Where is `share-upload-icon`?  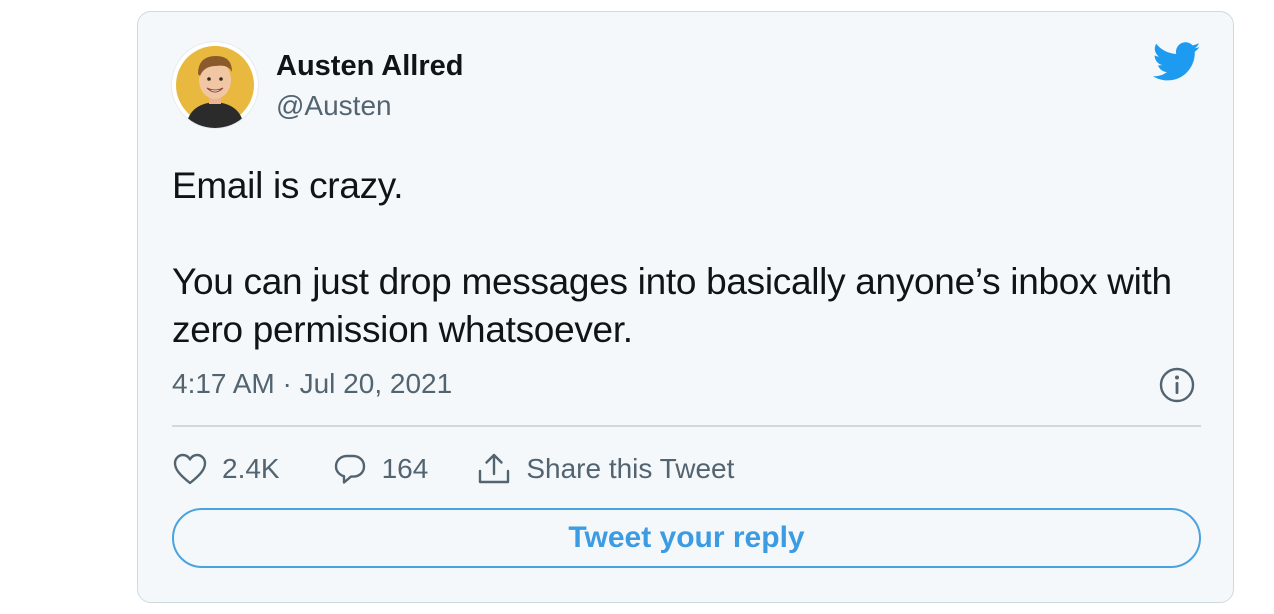
share-upload-icon is located at coordinates (494, 468).